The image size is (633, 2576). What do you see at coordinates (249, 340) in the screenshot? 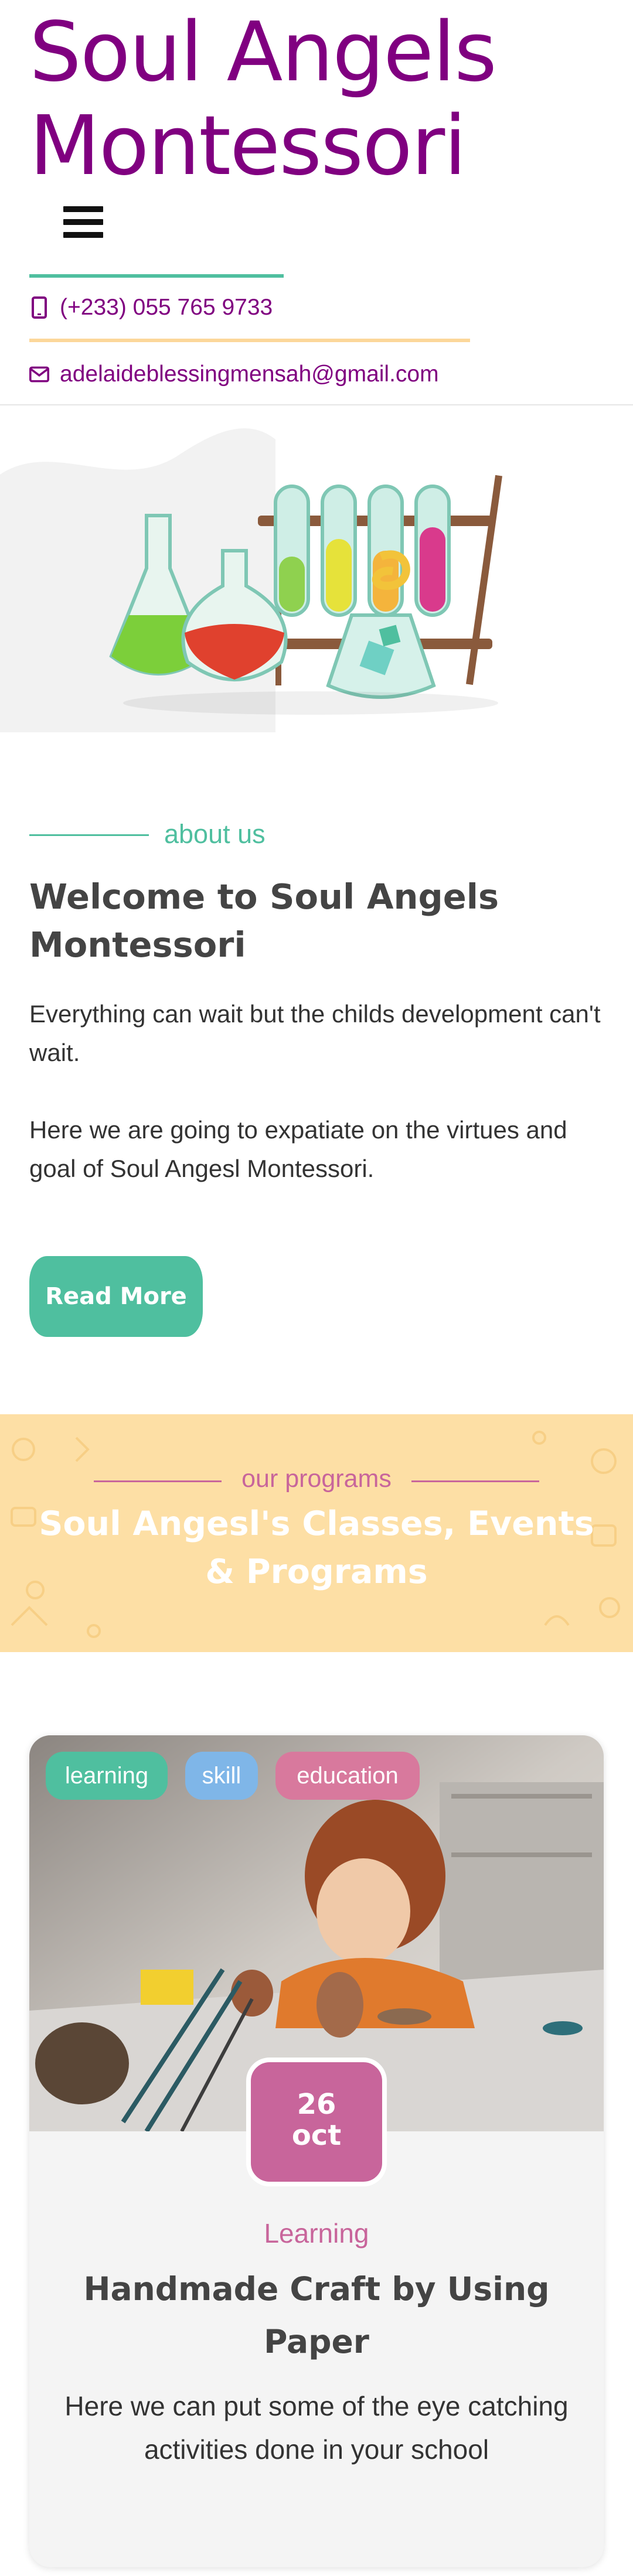
I see `divider-yellow` at bounding box center [249, 340].